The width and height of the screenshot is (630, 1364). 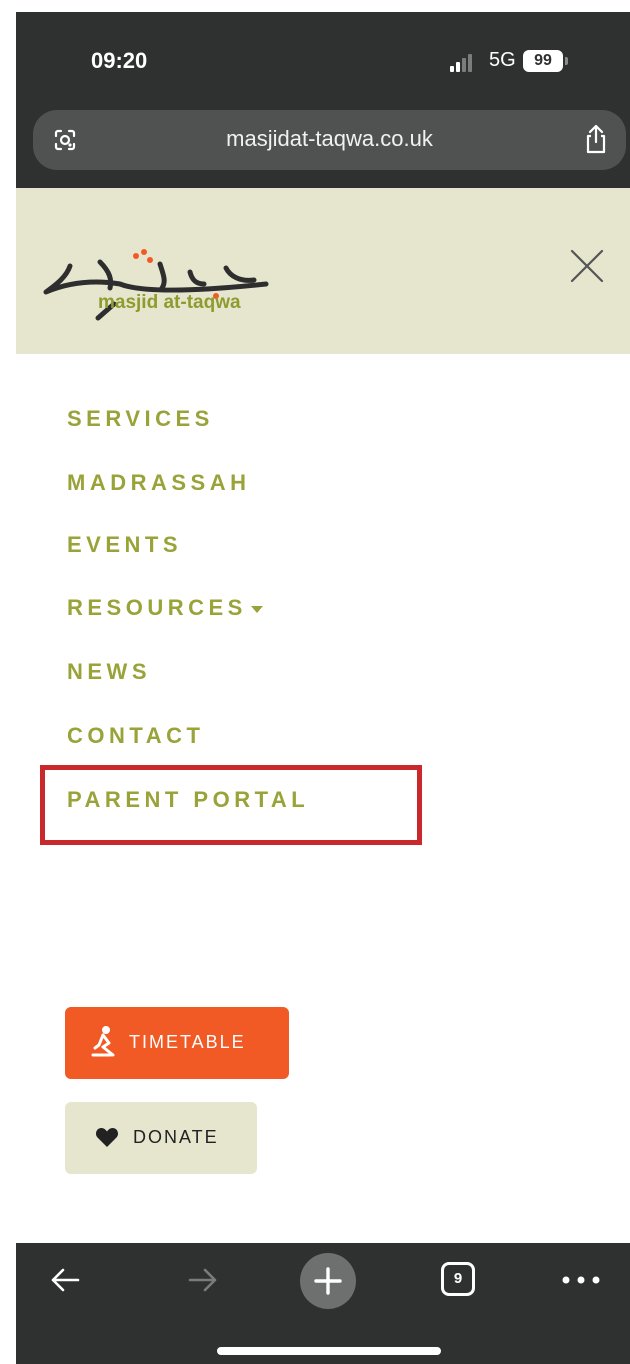 I want to click on url-text: masjidat-taqwa.co.uk, so click(x=329, y=139).